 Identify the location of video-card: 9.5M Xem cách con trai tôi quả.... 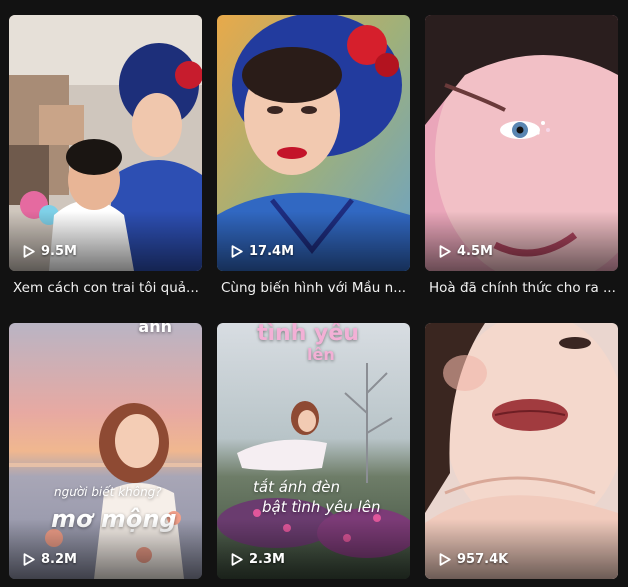
(105, 155).